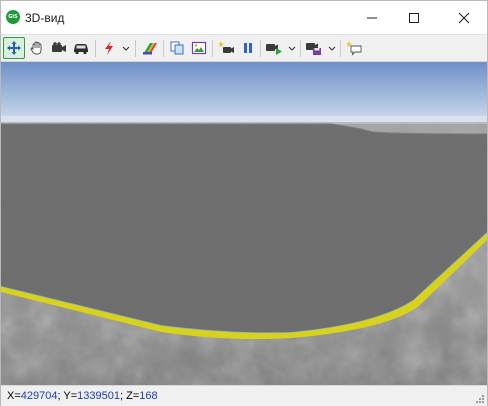  I want to click on save-camera-button, so click(314, 48).